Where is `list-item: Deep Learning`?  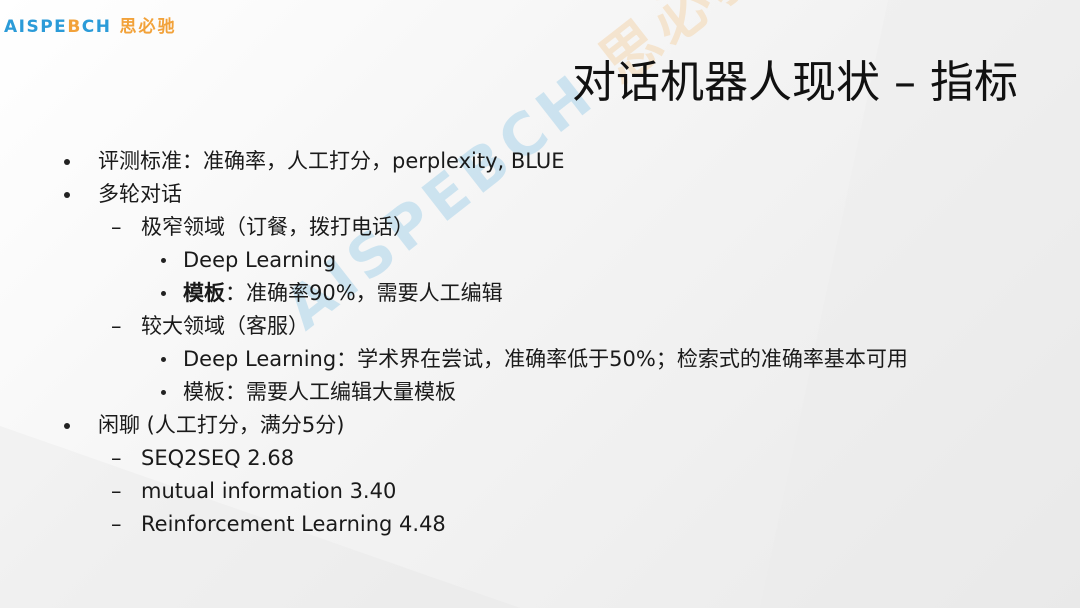 list-item: Deep Learning is located at coordinates (260, 260).